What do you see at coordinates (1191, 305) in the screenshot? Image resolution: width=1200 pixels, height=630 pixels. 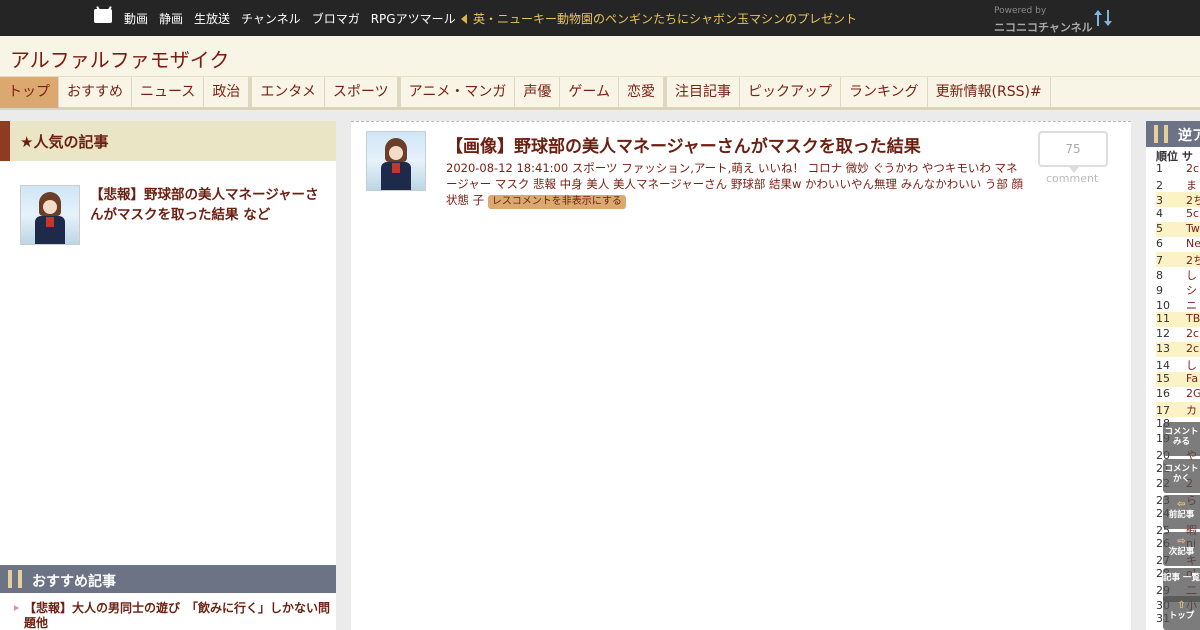 I see `rank-site: ニ` at bounding box center [1191, 305].